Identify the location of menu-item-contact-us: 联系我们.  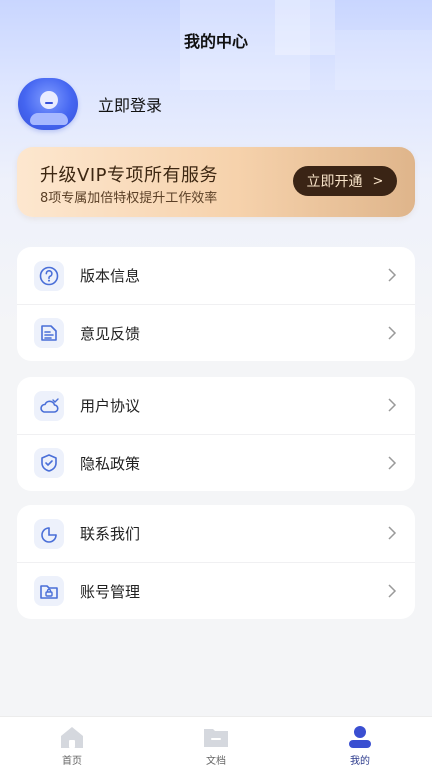
(216, 533).